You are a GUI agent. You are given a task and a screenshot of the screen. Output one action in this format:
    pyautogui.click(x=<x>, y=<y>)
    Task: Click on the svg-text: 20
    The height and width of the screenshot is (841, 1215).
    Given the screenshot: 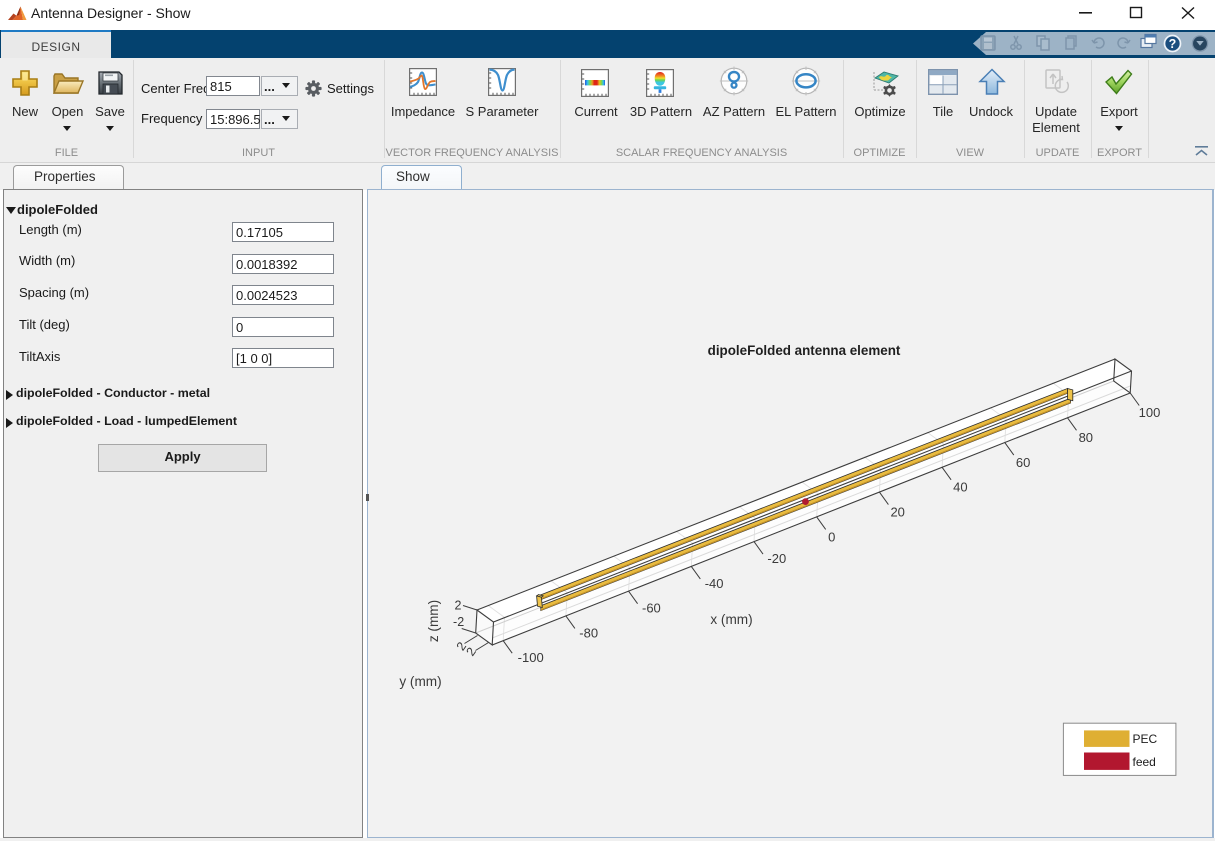 What is the action you would take?
    pyautogui.click(x=897, y=511)
    